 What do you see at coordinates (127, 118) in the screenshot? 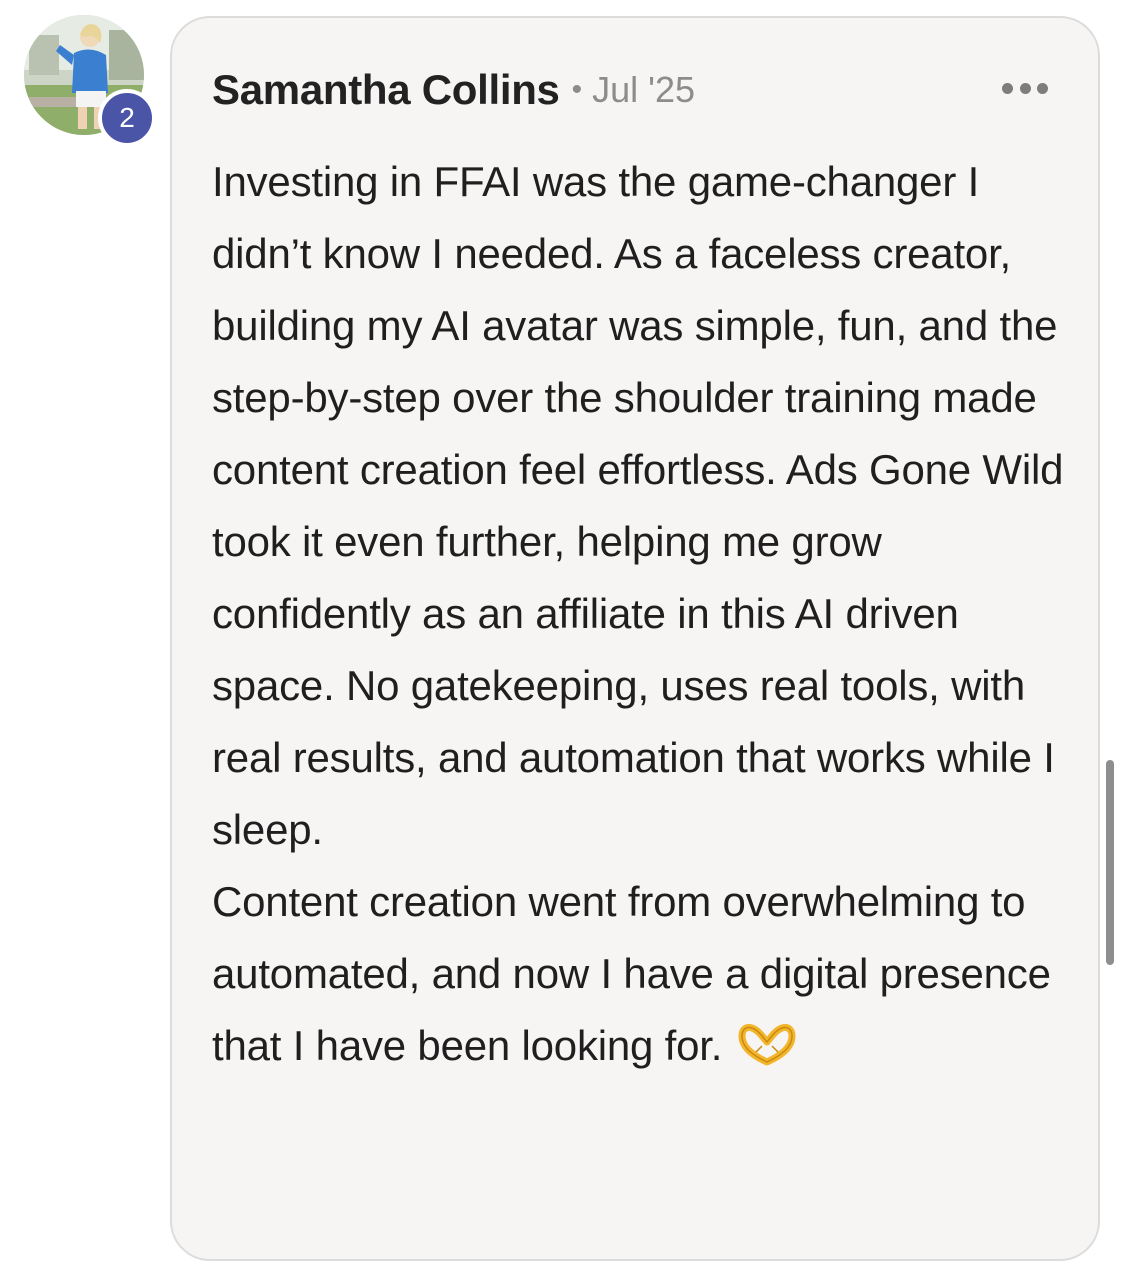
I see `level-badge: 2` at bounding box center [127, 118].